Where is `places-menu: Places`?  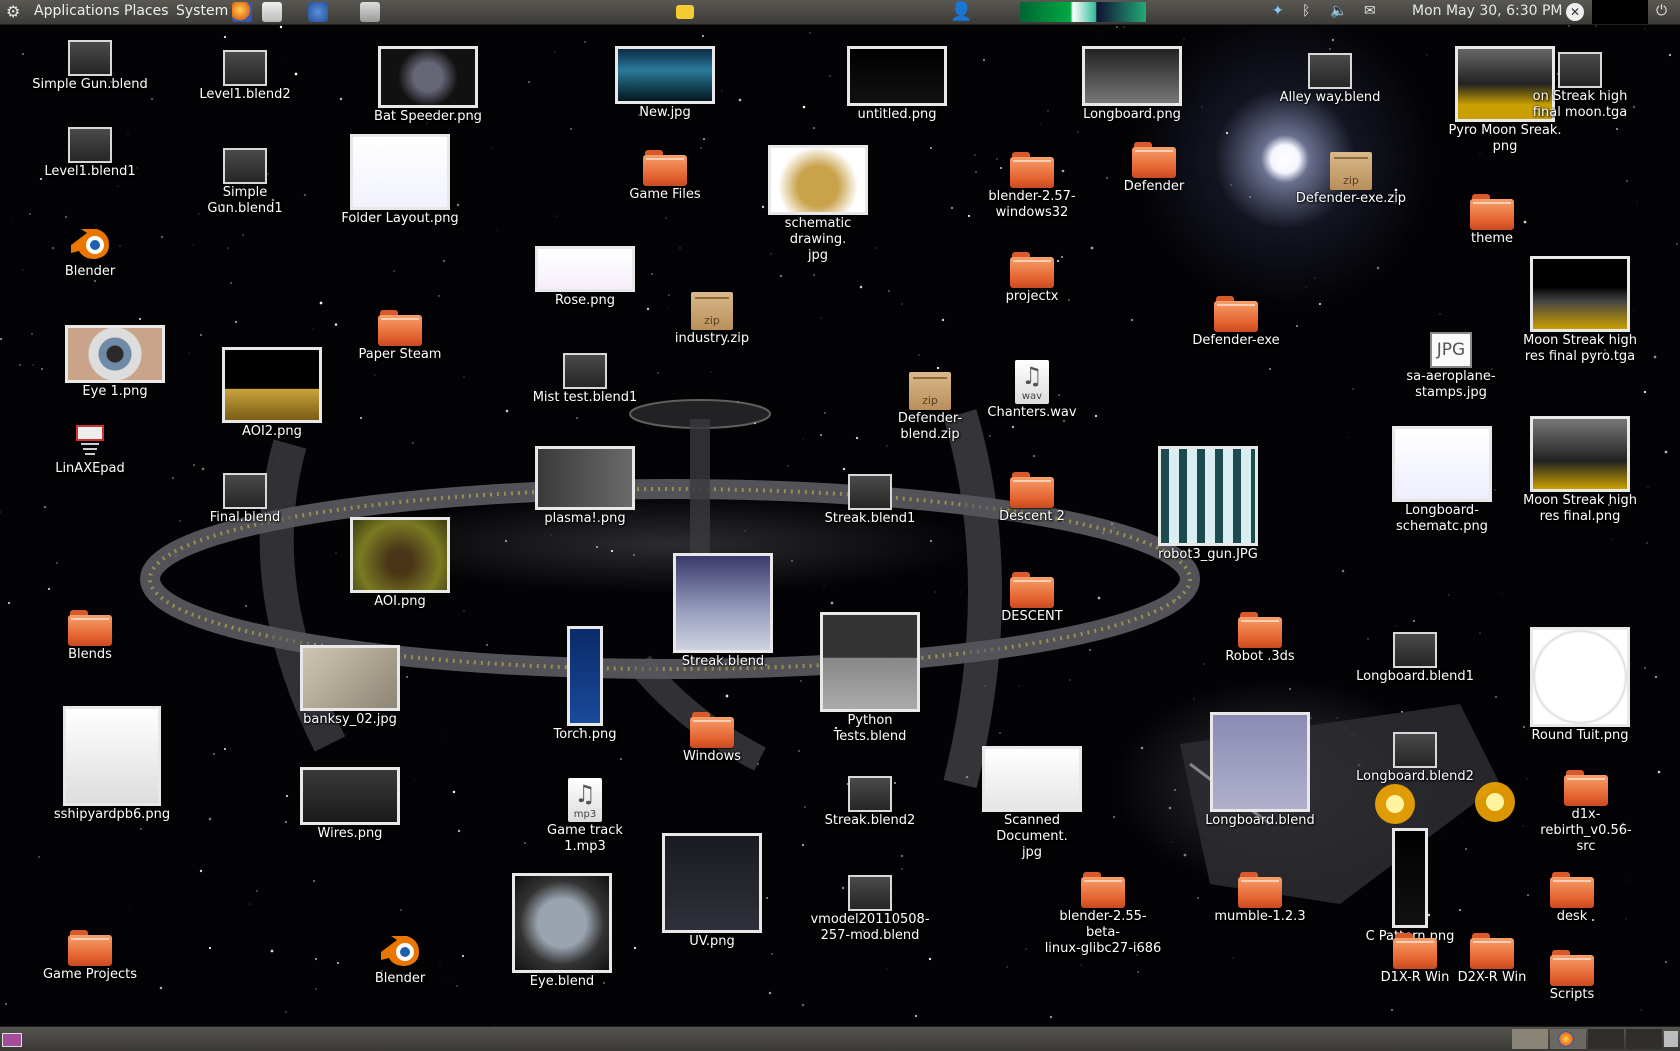 places-menu: Places is located at coordinates (146, 12).